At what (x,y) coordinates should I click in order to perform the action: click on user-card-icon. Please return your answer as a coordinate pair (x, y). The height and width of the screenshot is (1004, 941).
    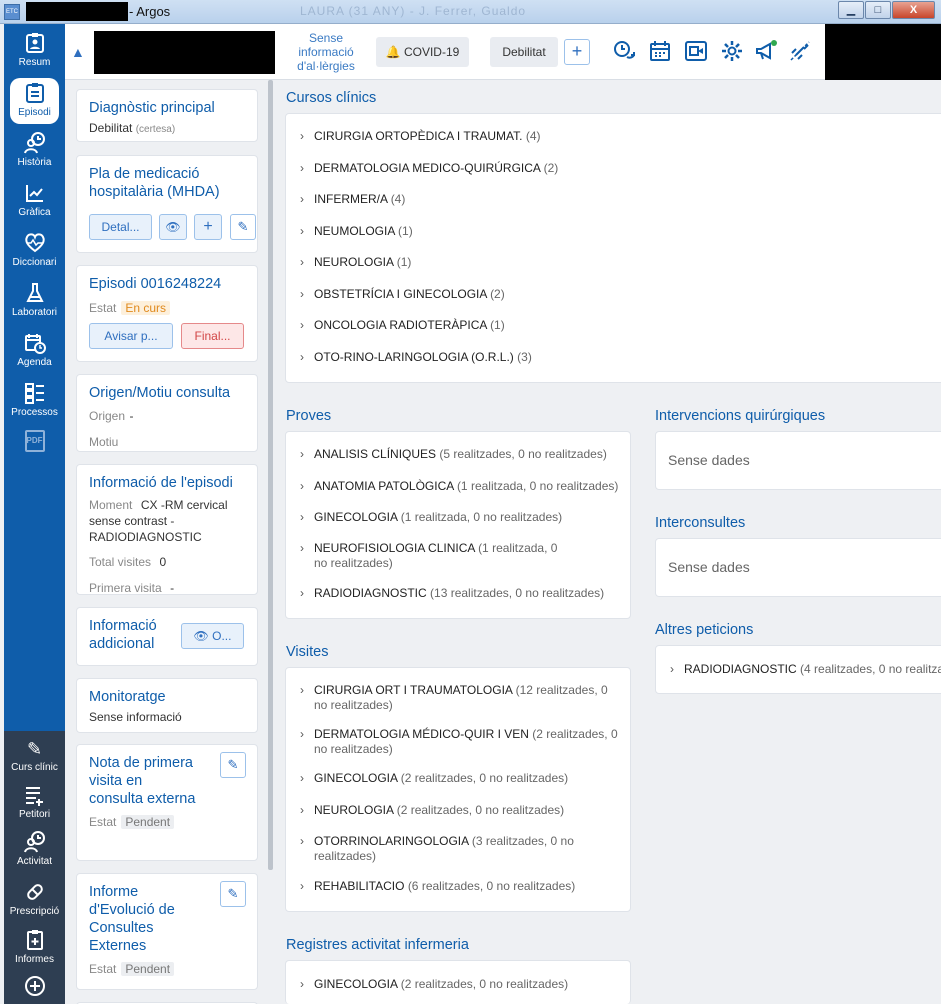
    Looking at the image, I should click on (35, 44).